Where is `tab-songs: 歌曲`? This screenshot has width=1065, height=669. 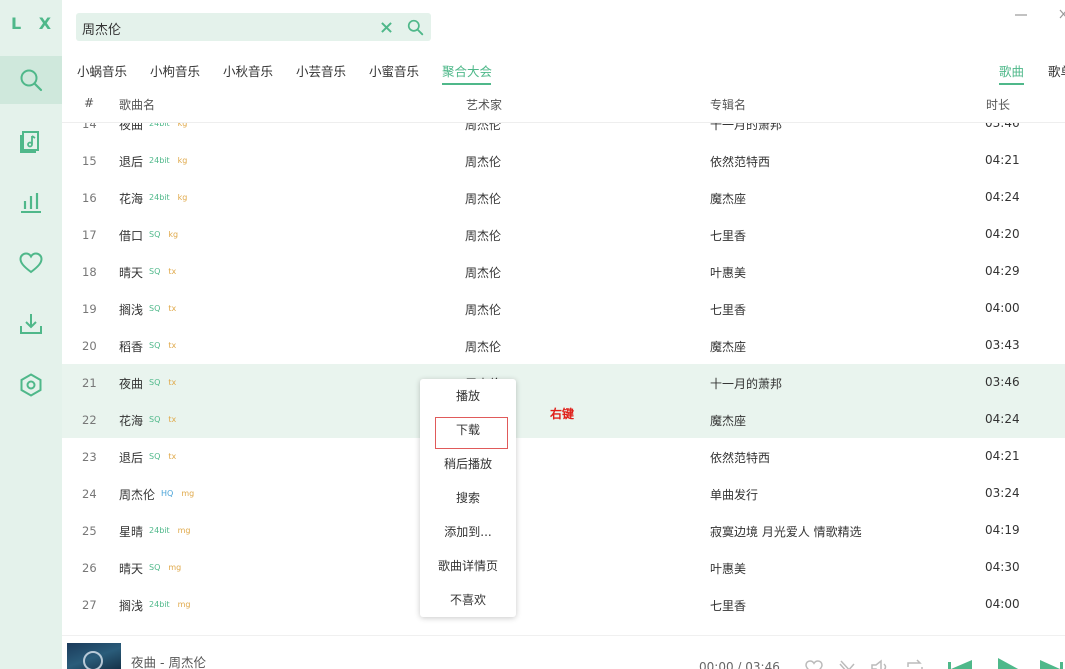 tab-songs: 歌曲 is located at coordinates (1011, 70).